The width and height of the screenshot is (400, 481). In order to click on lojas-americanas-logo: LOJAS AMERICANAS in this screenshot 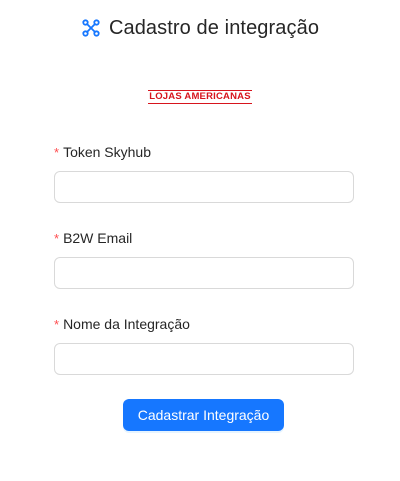, I will do `click(200, 97)`.